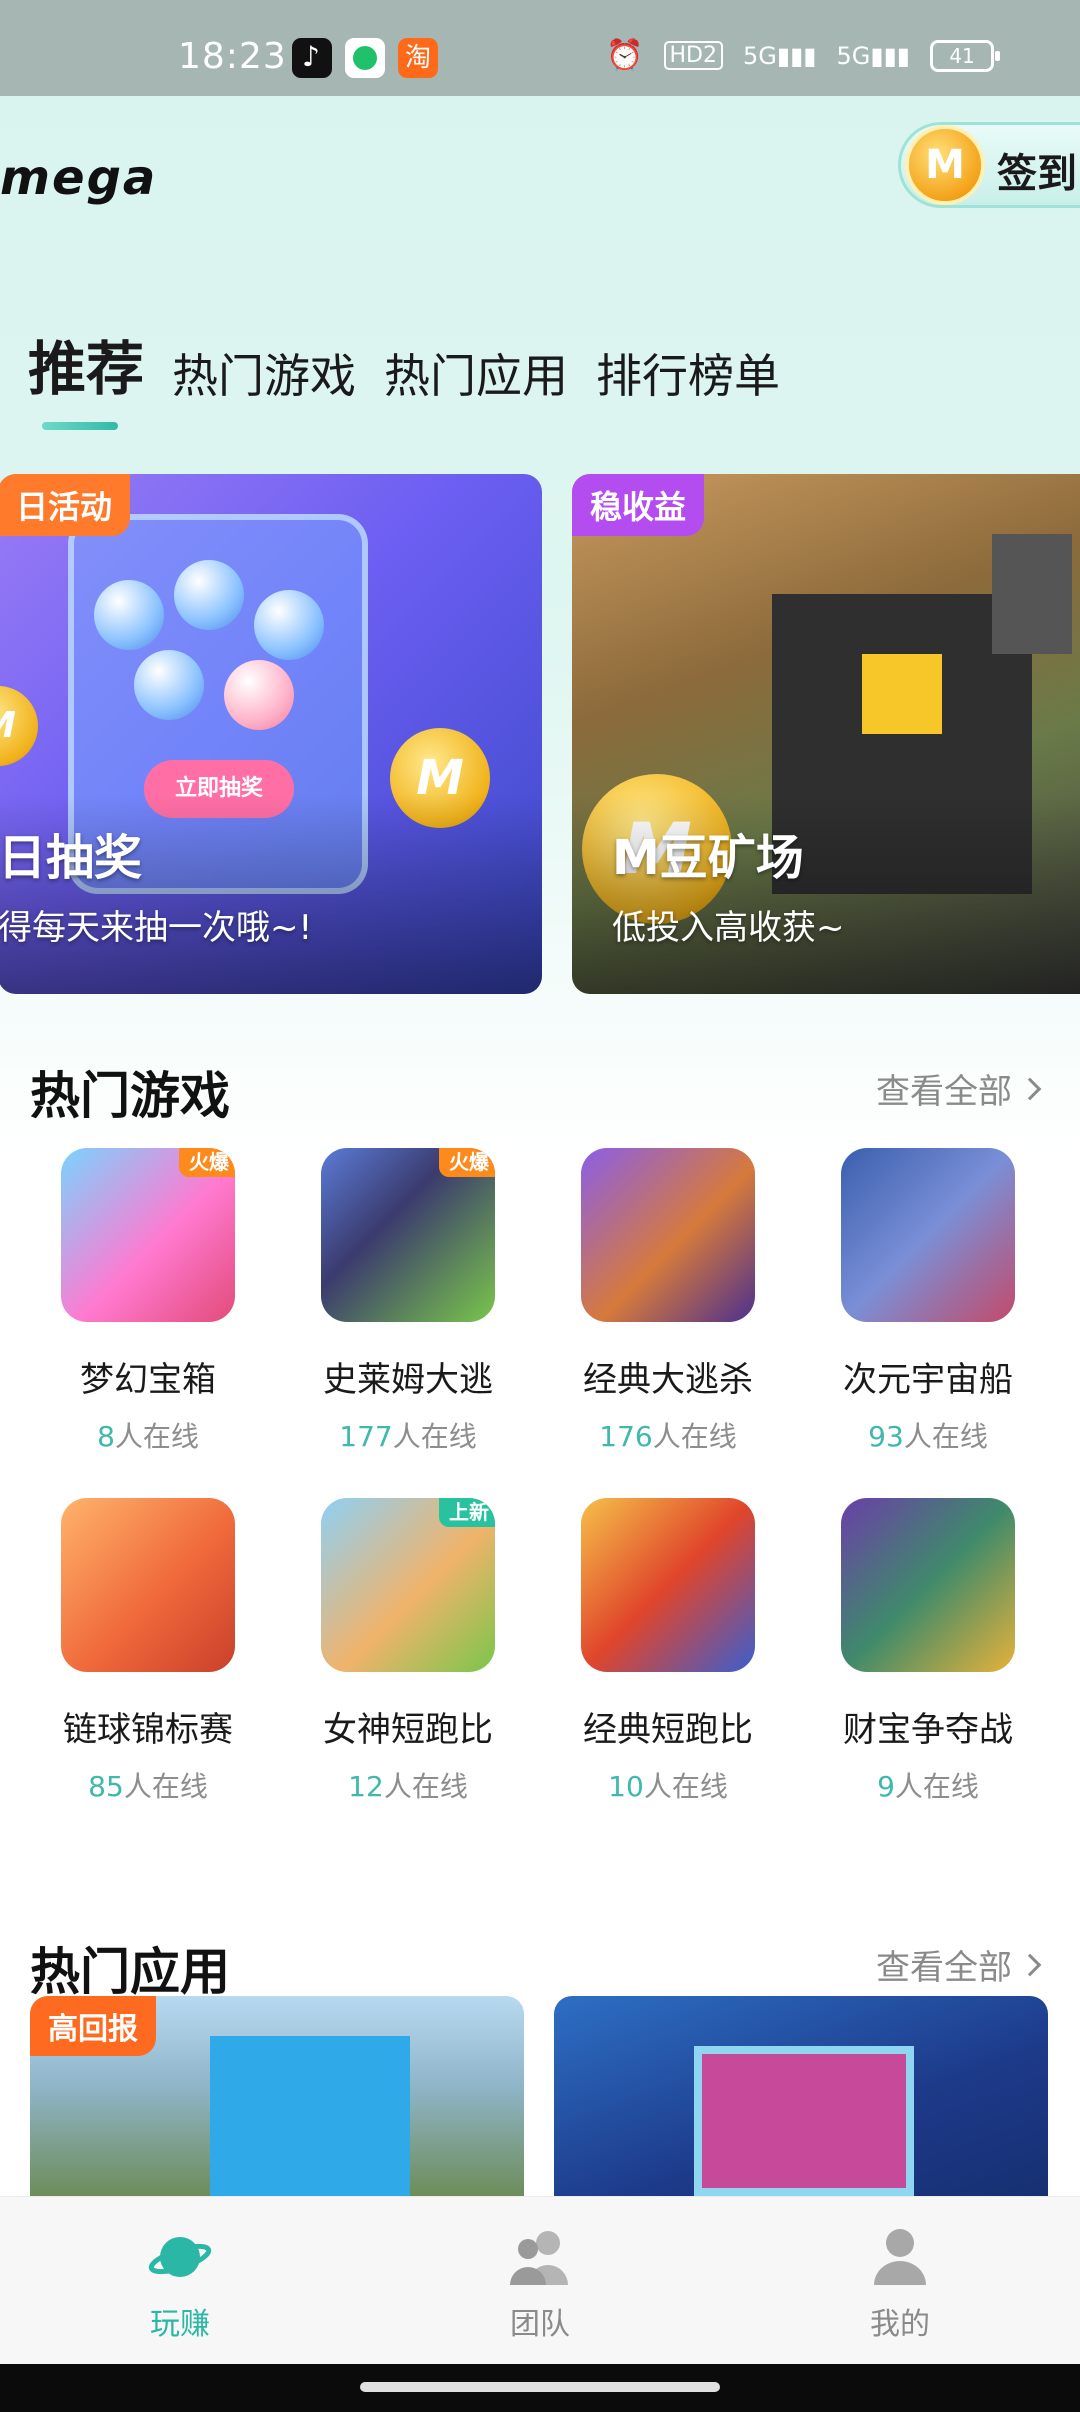  Describe the element at coordinates (965, 55) in the screenshot. I see `battery-icon: 41` at that location.